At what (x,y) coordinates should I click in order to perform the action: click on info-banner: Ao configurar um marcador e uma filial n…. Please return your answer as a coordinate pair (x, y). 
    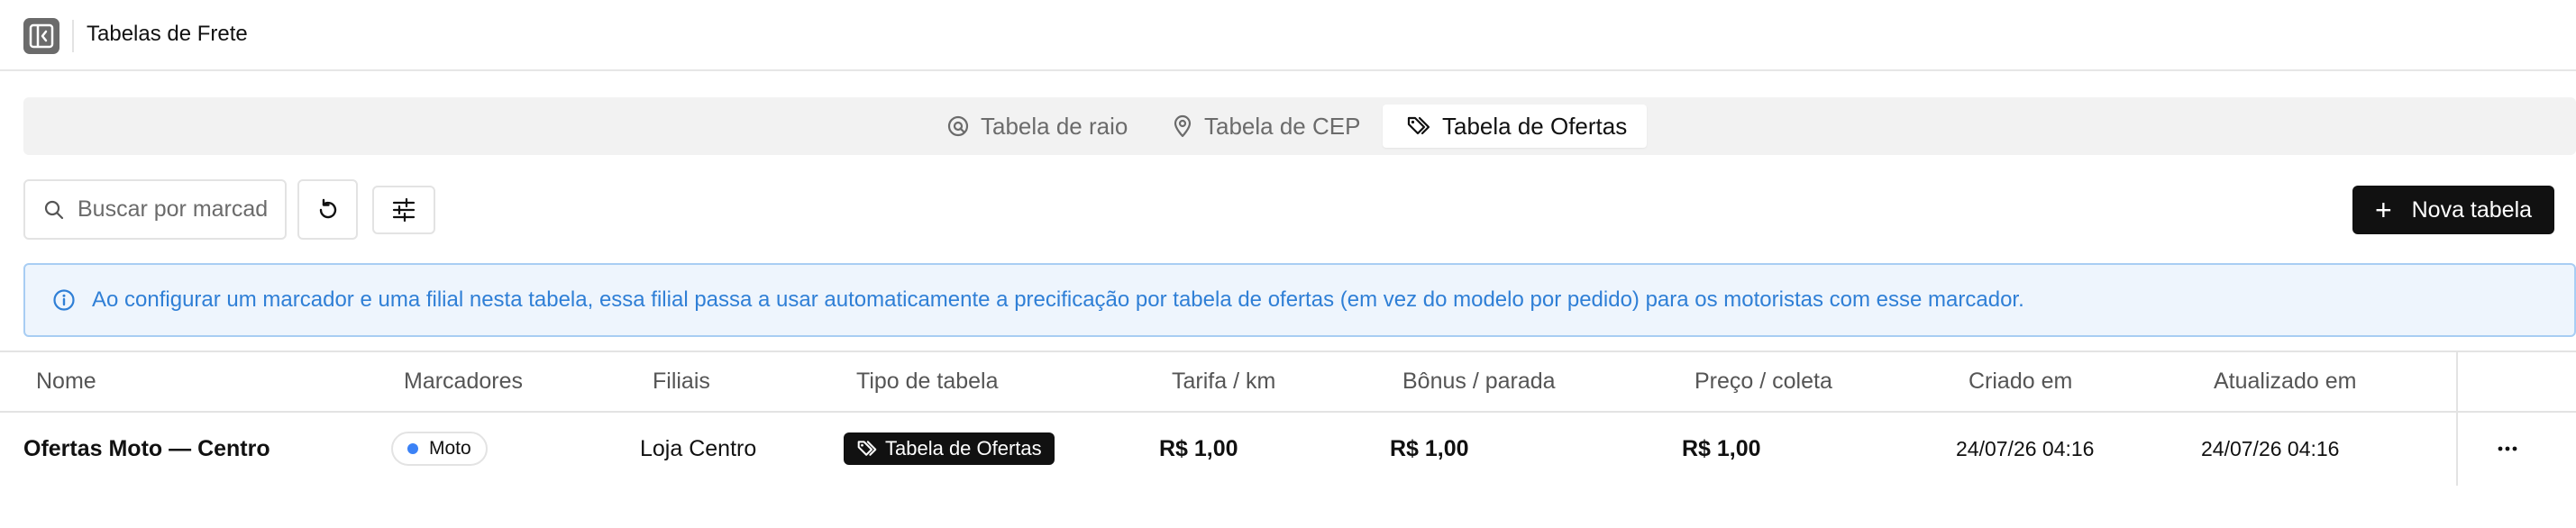
    Looking at the image, I should click on (1299, 300).